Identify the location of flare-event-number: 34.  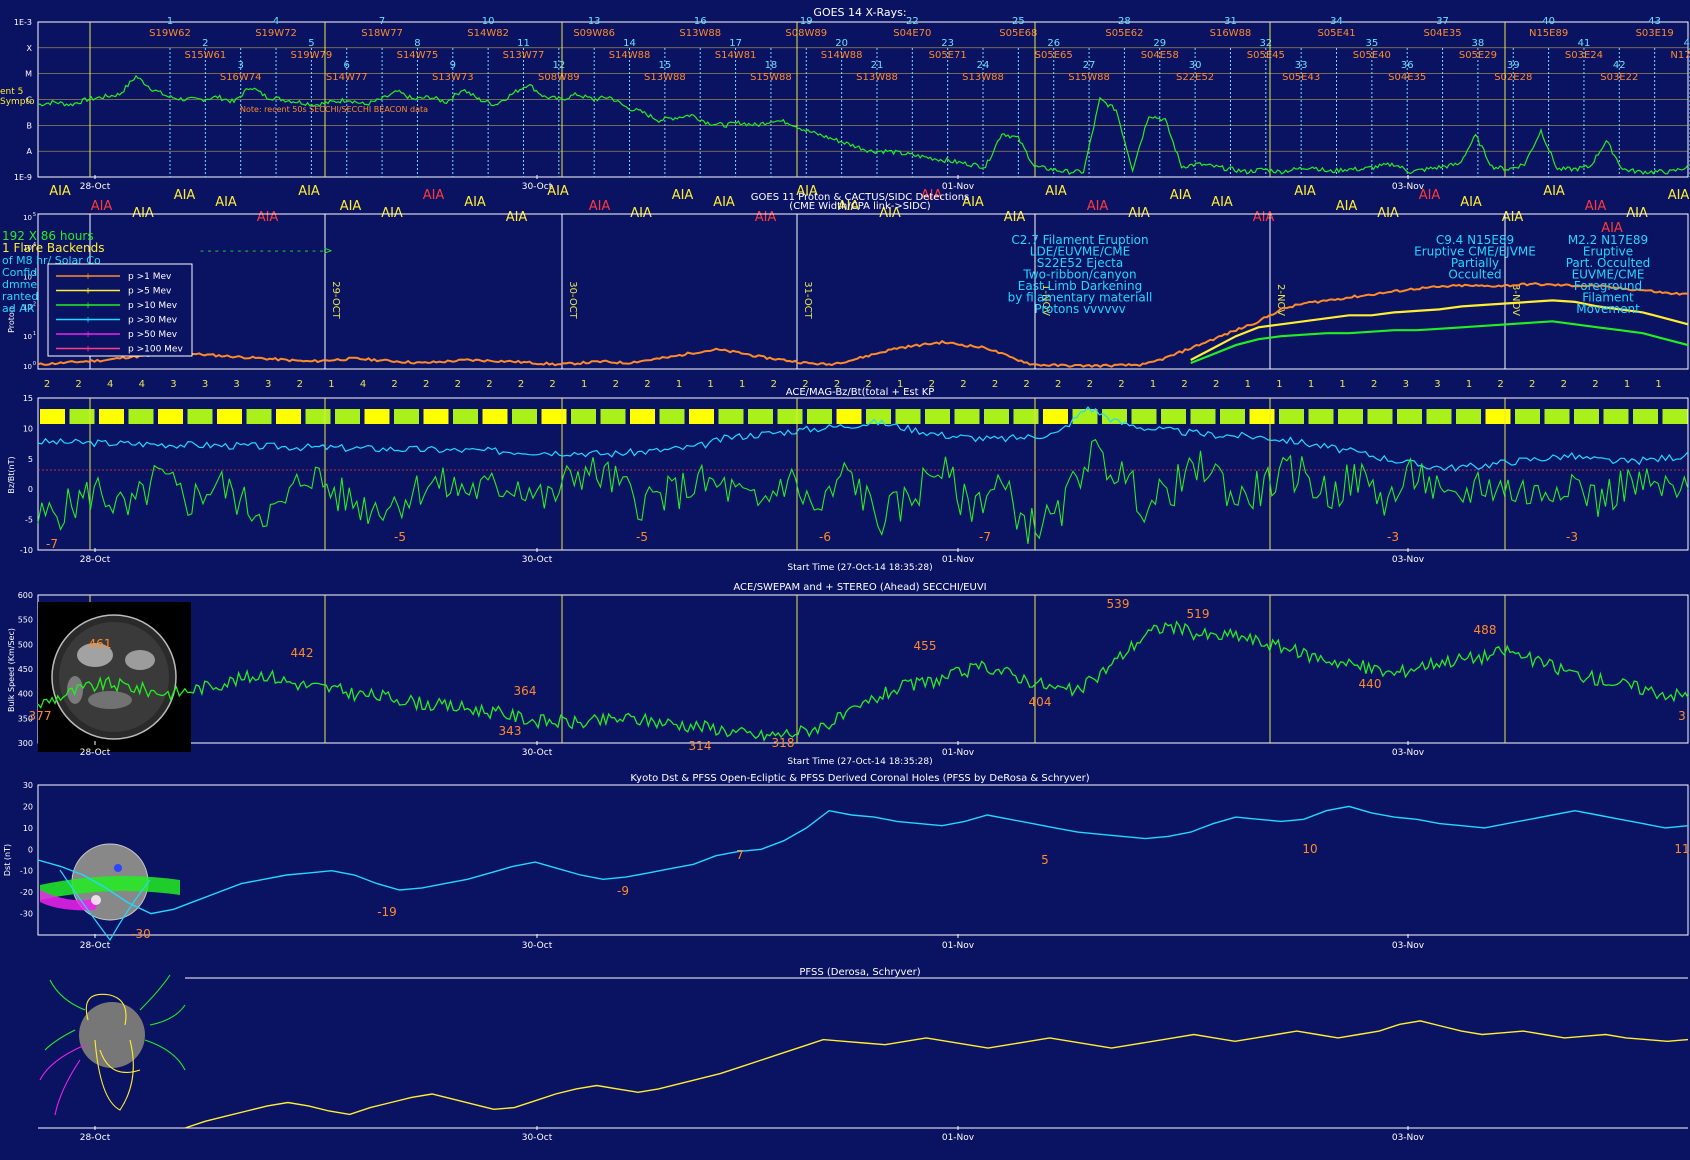
(1336, 21).